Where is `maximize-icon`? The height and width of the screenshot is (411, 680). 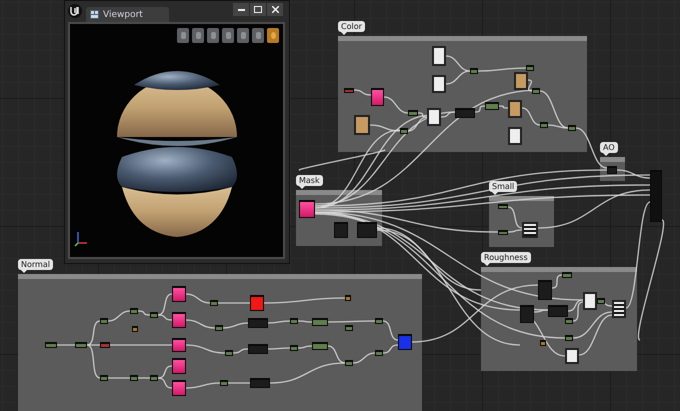 maximize-icon is located at coordinates (258, 9).